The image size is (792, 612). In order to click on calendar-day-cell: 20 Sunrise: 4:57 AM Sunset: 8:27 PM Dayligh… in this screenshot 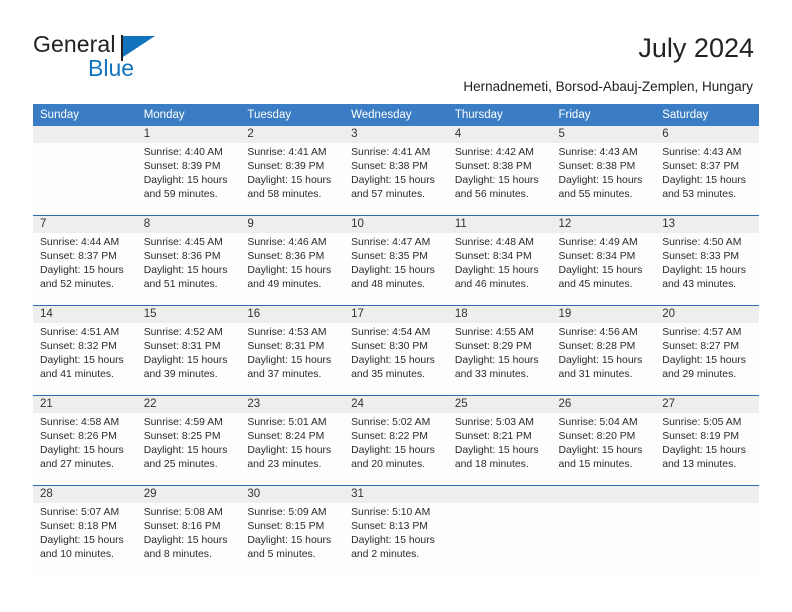, I will do `click(707, 350)`.